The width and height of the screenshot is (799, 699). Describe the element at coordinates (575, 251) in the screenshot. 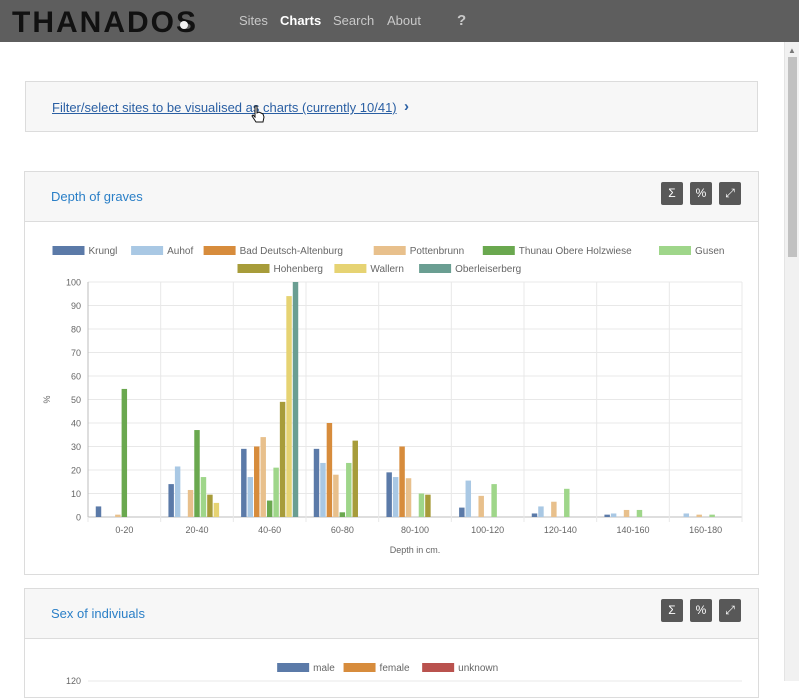

I see `legend-label: Thunau Obere Holzwiese` at that location.